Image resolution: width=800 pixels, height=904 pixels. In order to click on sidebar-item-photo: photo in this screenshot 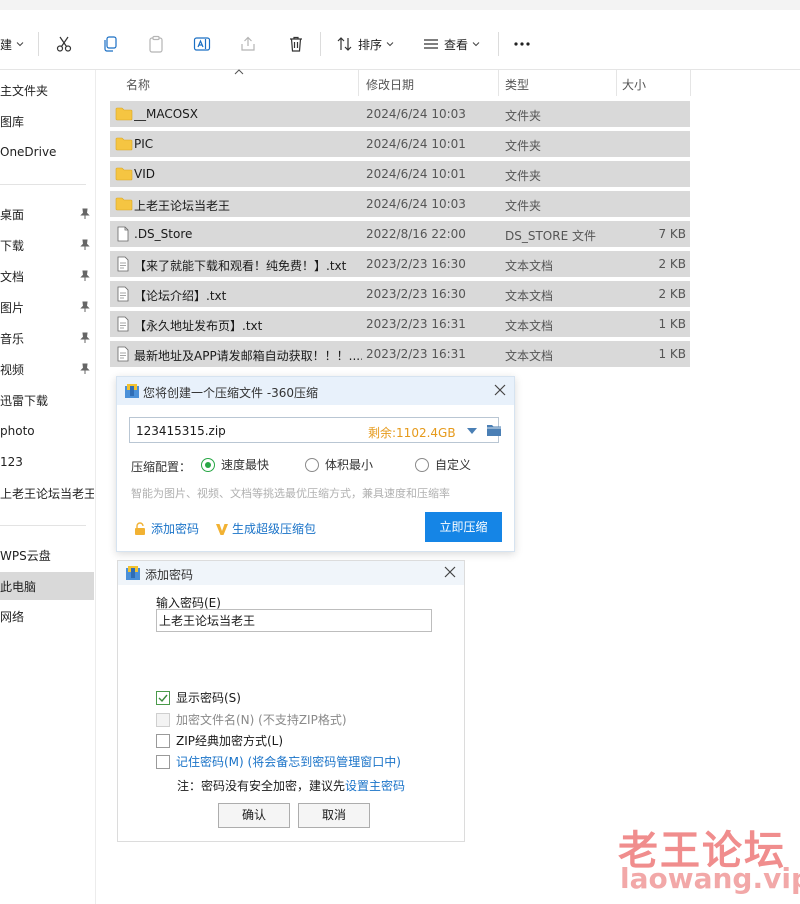, I will do `click(47, 431)`.